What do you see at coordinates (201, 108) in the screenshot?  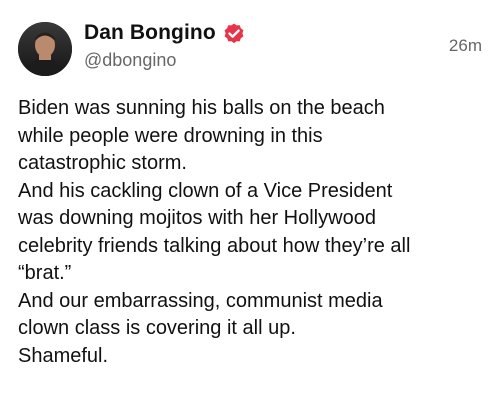 I see `post-text-line: Biden was sunning his balls on the beach` at bounding box center [201, 108].